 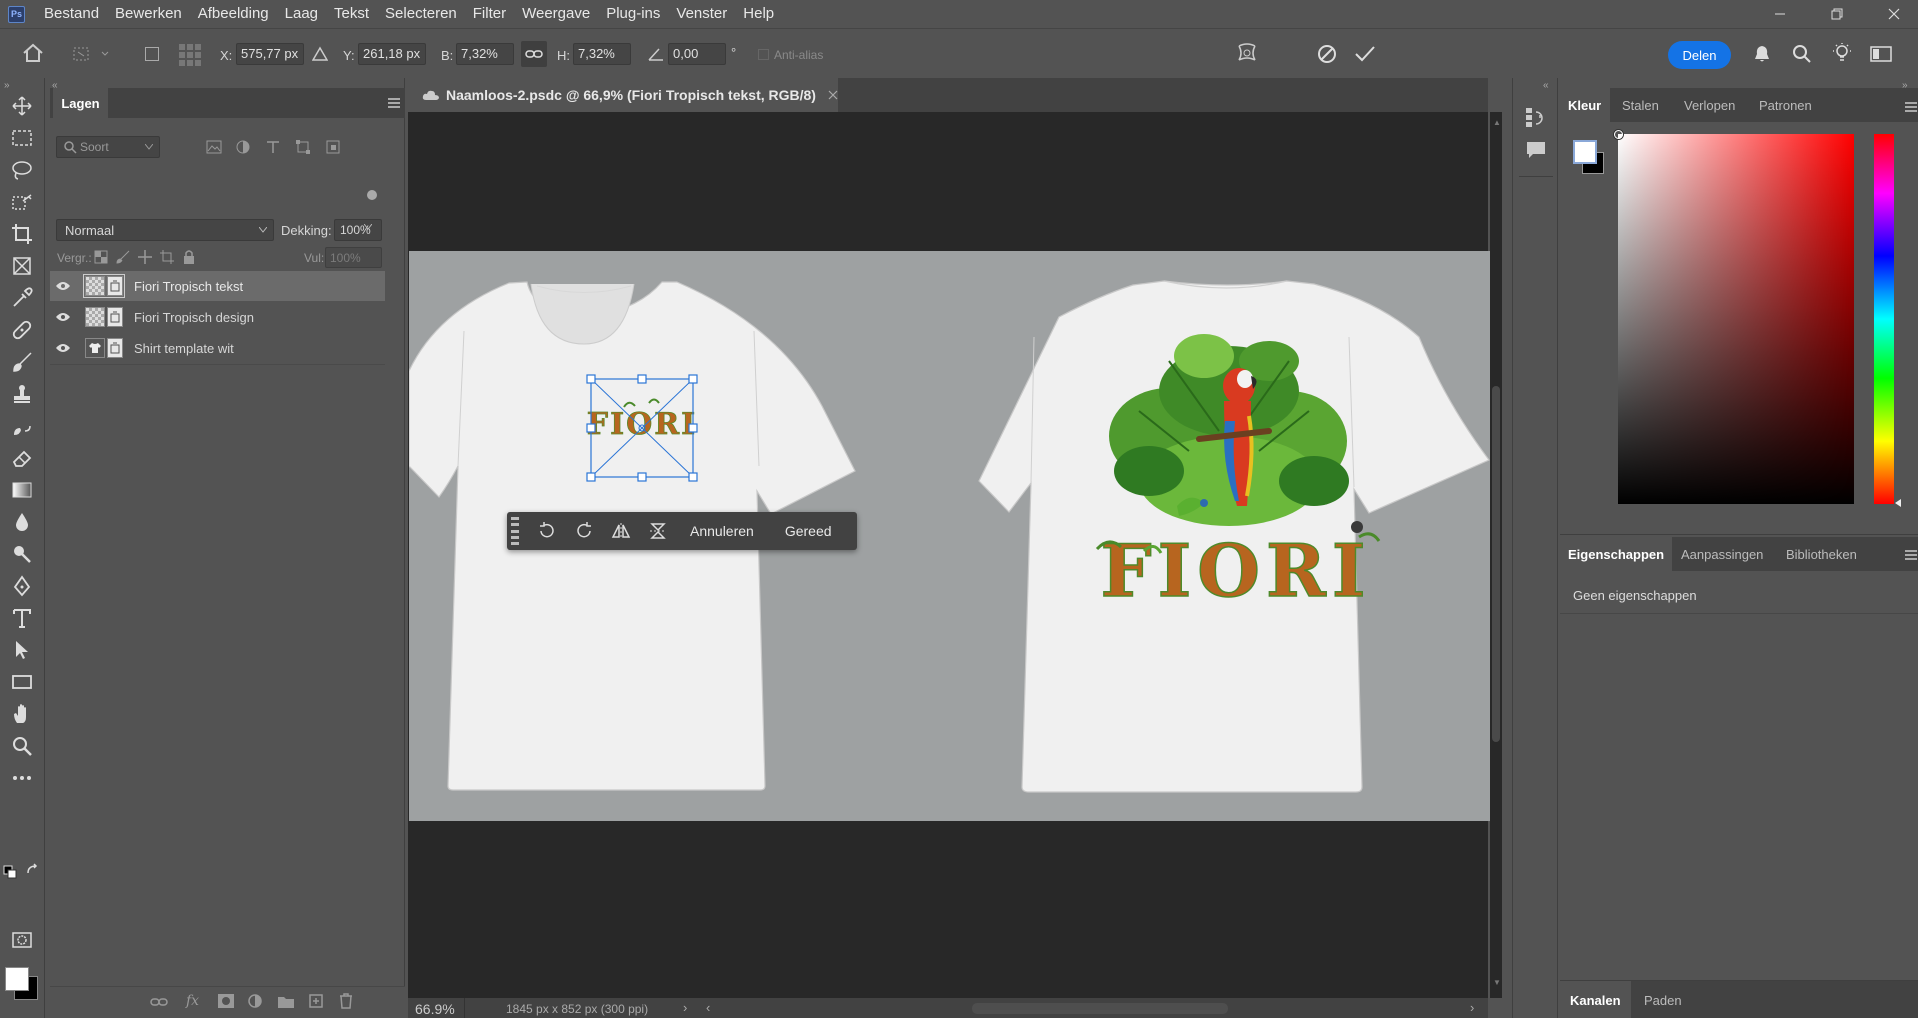 What do you see at coordinates (1722, 554) in the screenshot?
I see `tab-aanpassingen: Aanpassingen` at bounding box center [1722, 554].